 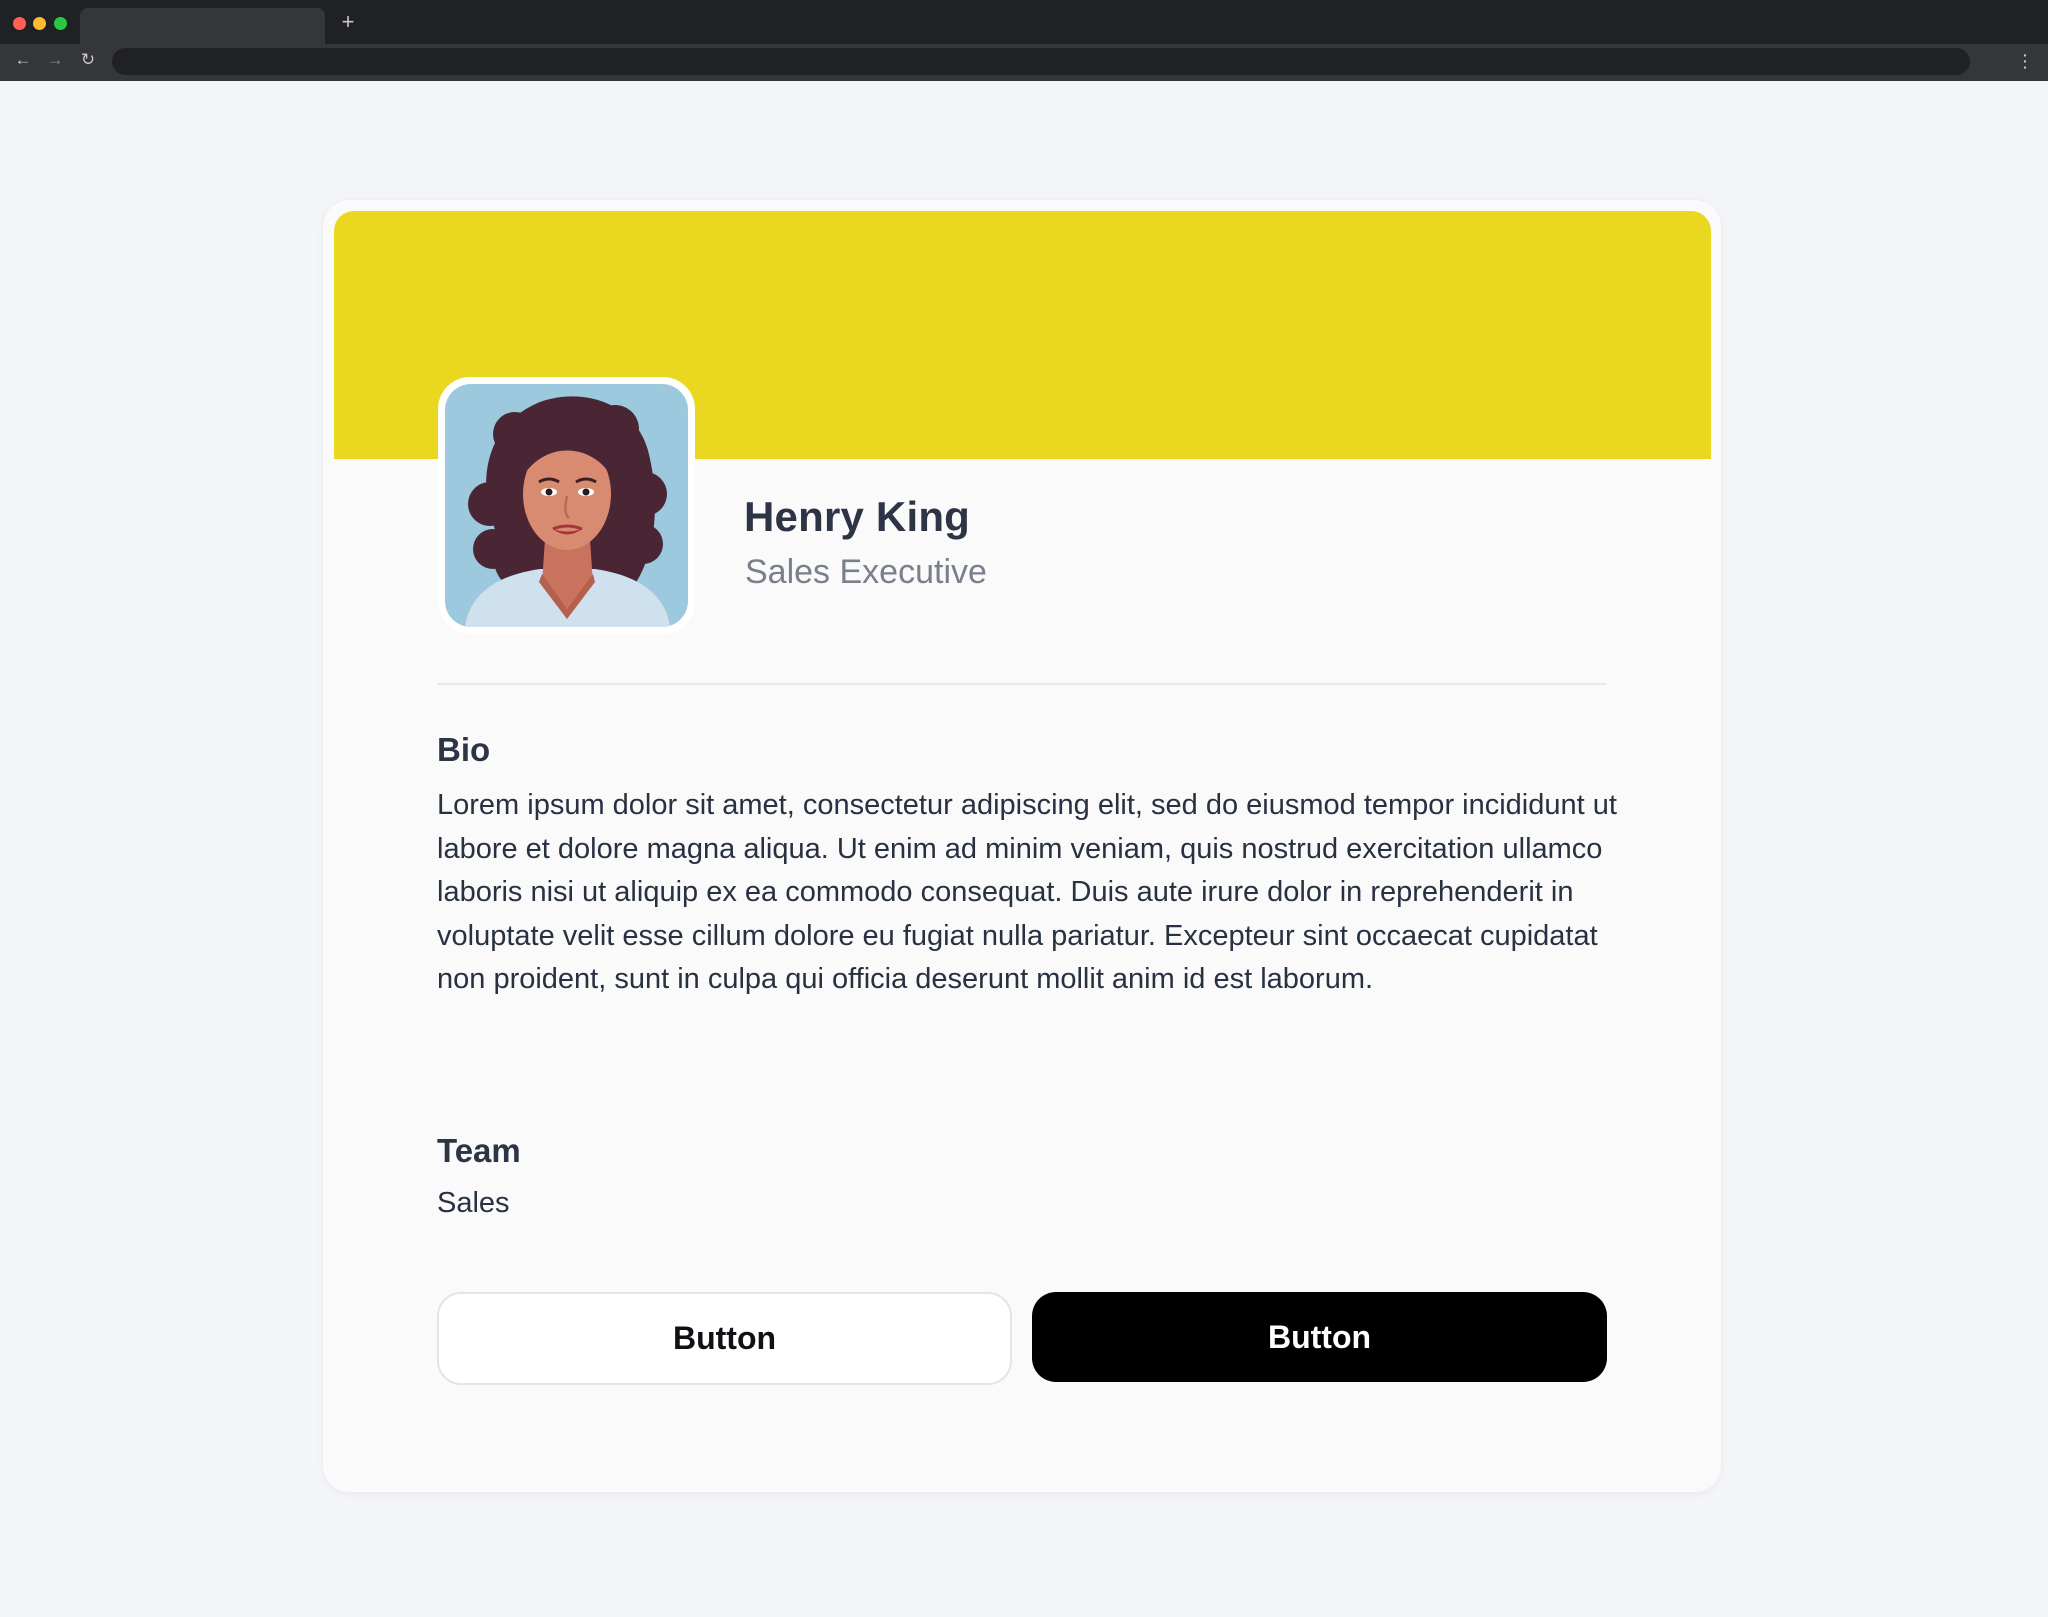 What do you see at coordinates (1319, 1337) in the screenshot?
I see `primary-button: Button` at bounding box center [1319, 1337].